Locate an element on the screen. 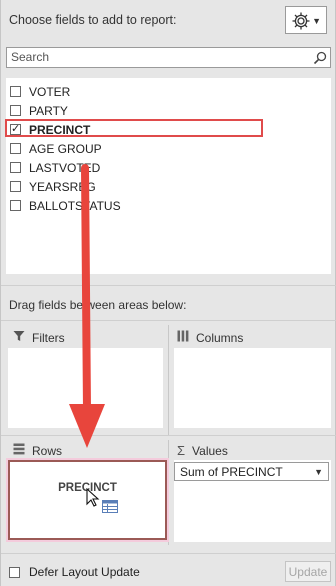  defer-checkbox is located at coordinates (14, 572).